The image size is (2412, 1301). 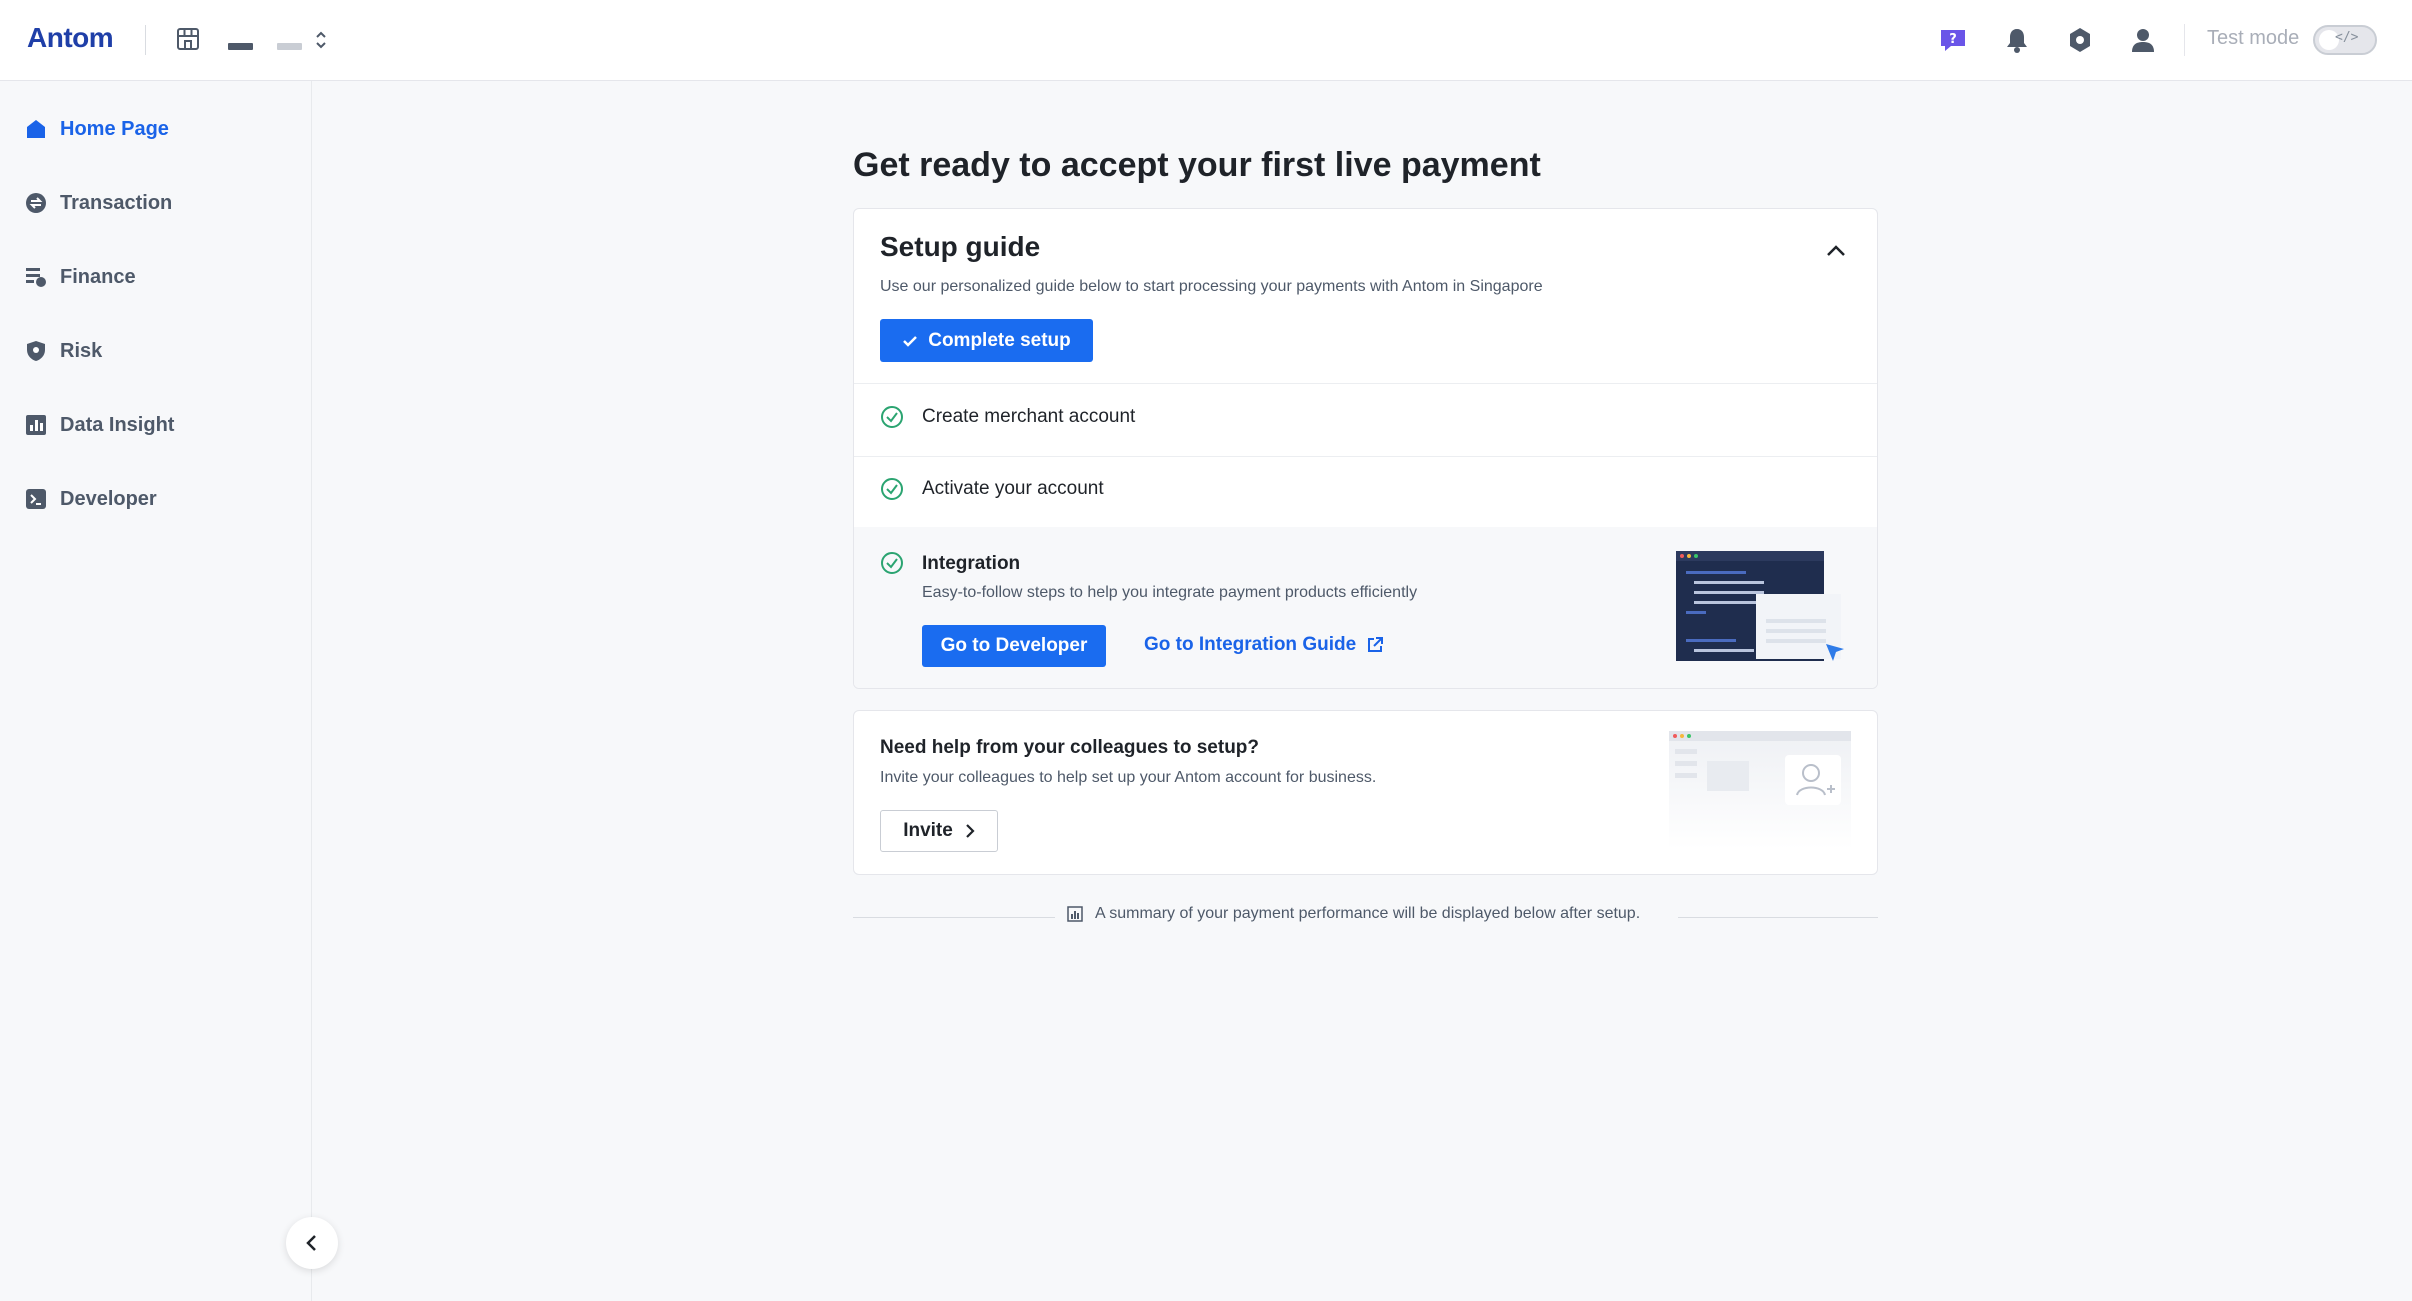 I want to click on sidebar-item-transaction: Transaction, so click(x=154, y=203).